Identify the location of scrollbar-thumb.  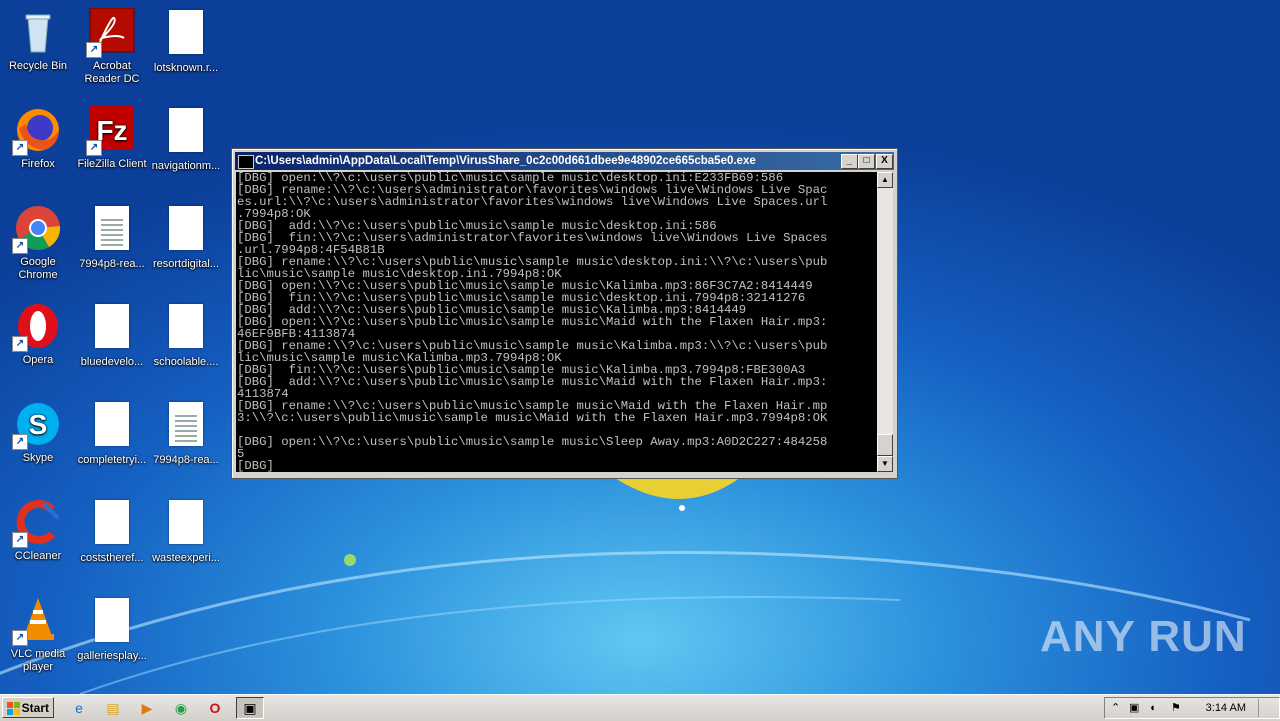
(885, 445).